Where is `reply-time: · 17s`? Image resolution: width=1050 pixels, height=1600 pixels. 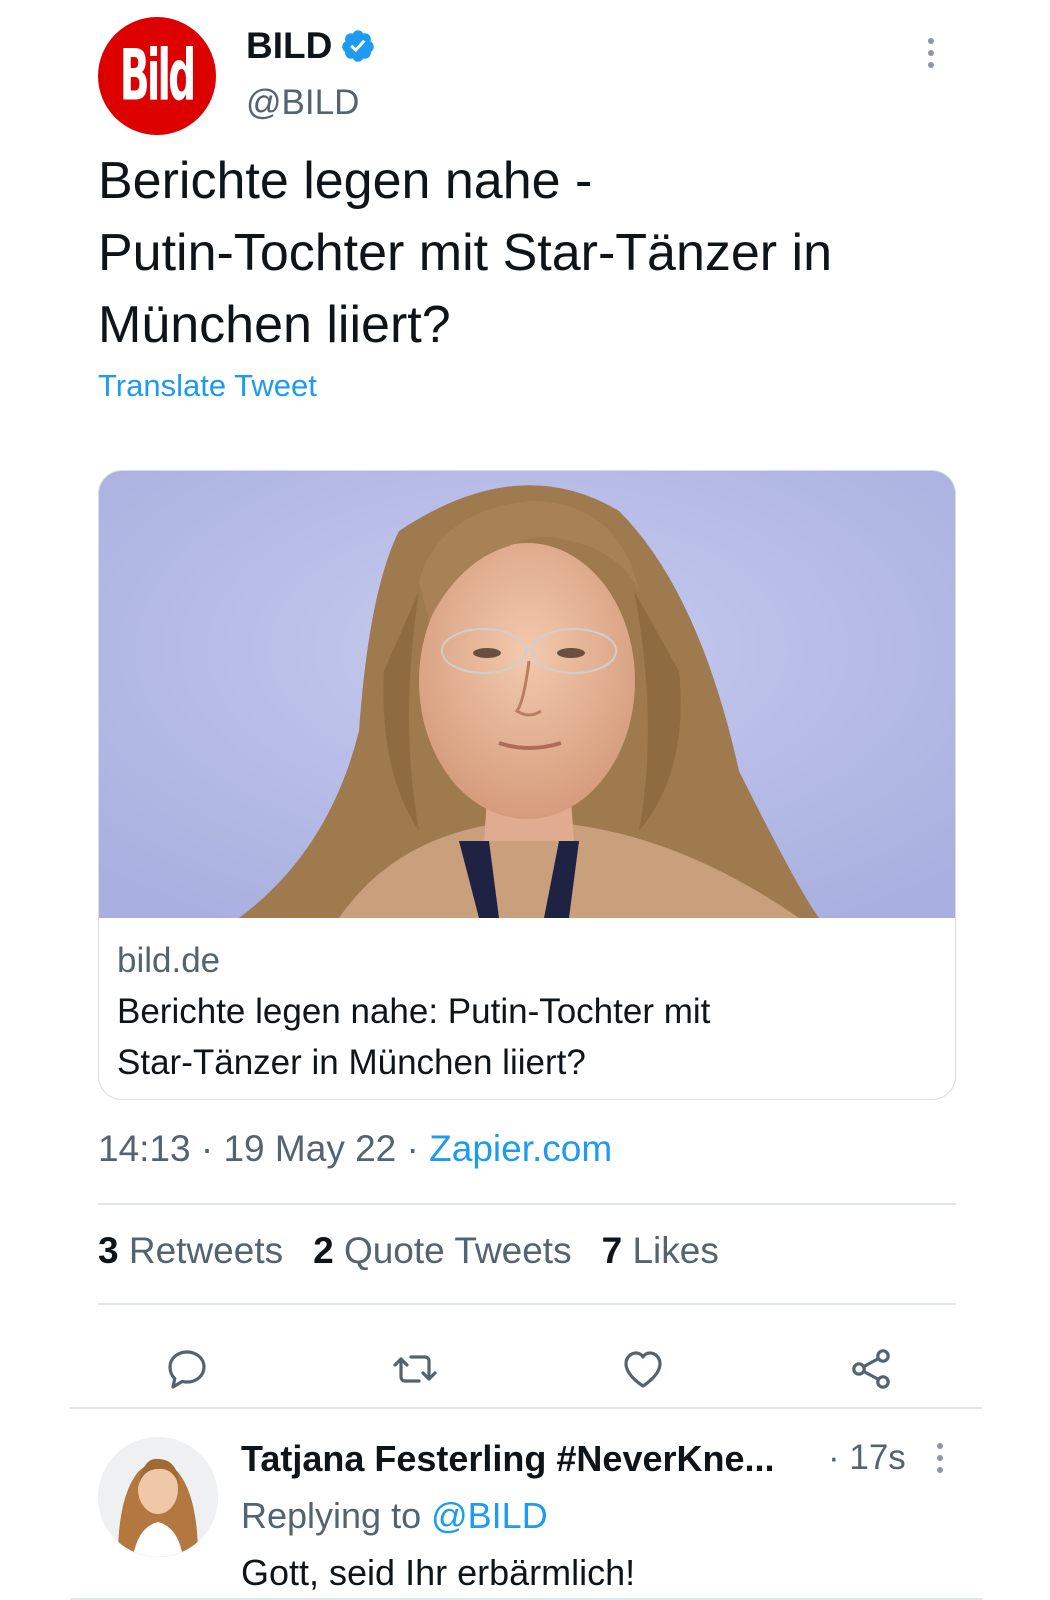 reply-time: · 17s is located at coordinates (867, 1458).